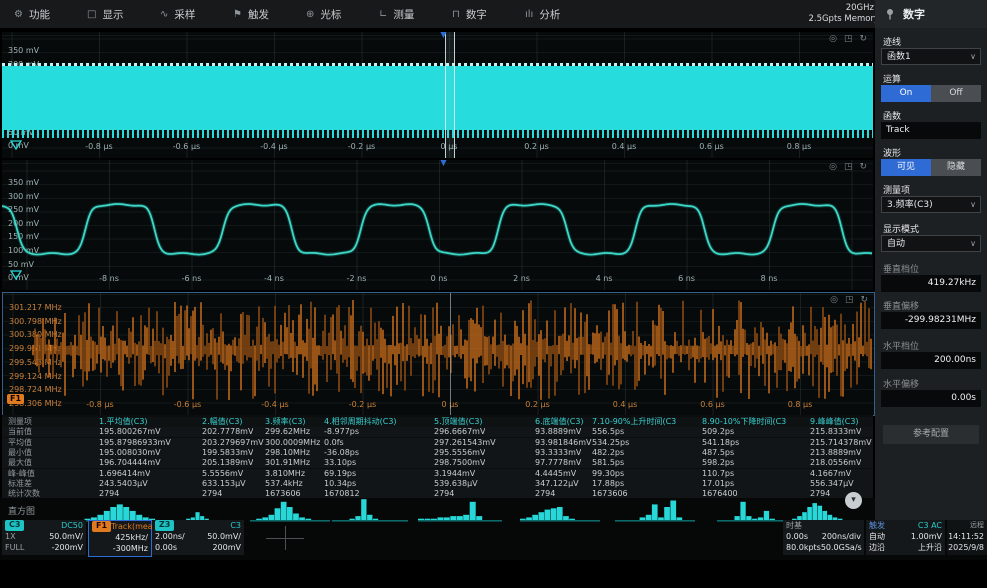  What do you see at coordinates (905, 537) in the screenshot?
I see `trigger-box: 触发 C3 AC 自动 1.00mV 边沿 上升沿` at bounding box center [905, 537].